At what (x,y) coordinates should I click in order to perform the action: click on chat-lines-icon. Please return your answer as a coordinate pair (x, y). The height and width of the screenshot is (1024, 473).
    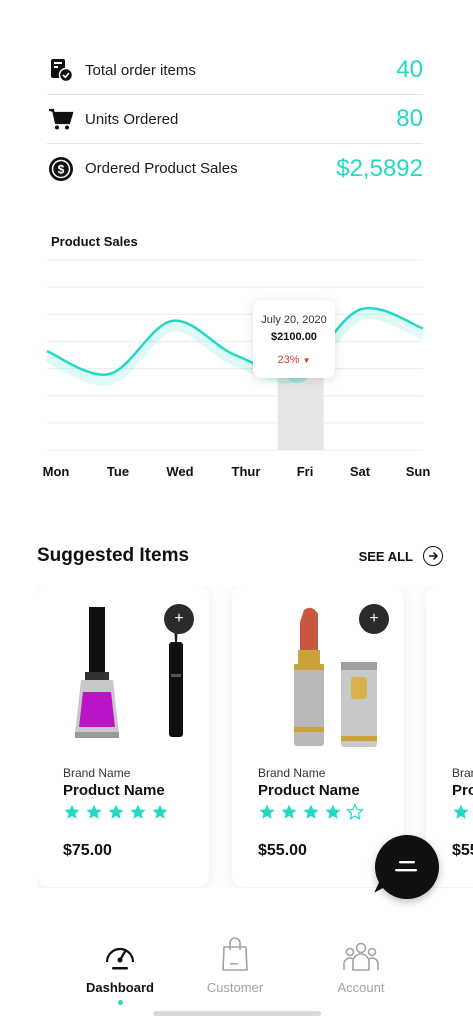
    Looking at the image, I should click on (406, 866).